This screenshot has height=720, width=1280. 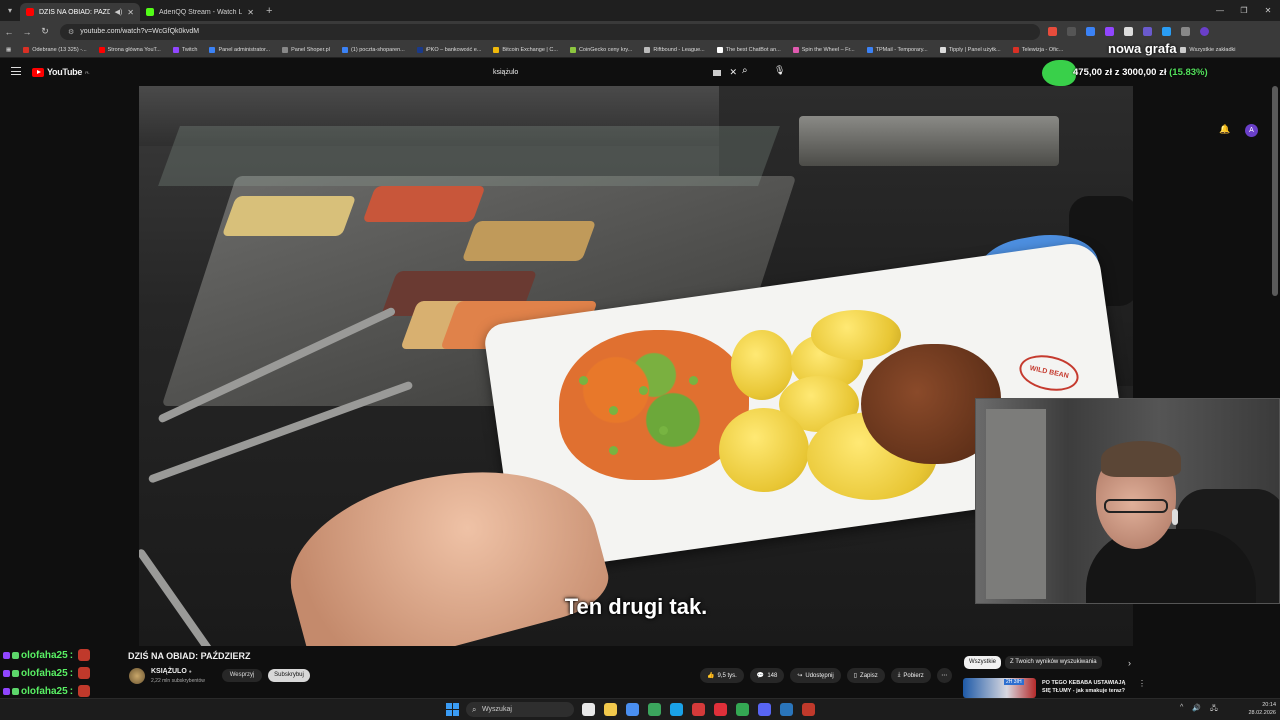 I want to click on steam-icon, so click(x=786, y=709).